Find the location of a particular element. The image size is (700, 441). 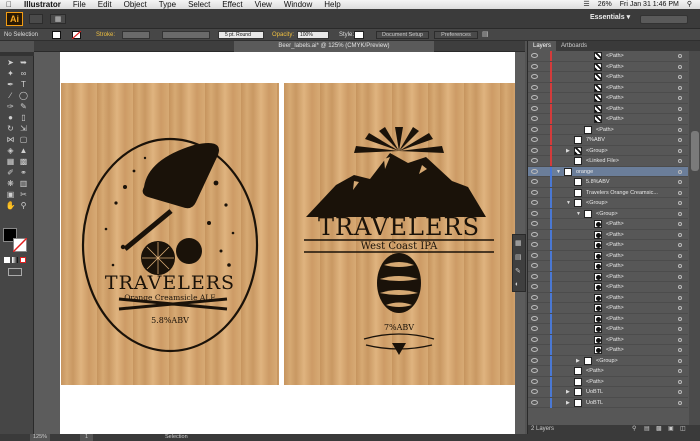

perspective-grid-tool-icon: ▲ is located at coordinates (23, 151).